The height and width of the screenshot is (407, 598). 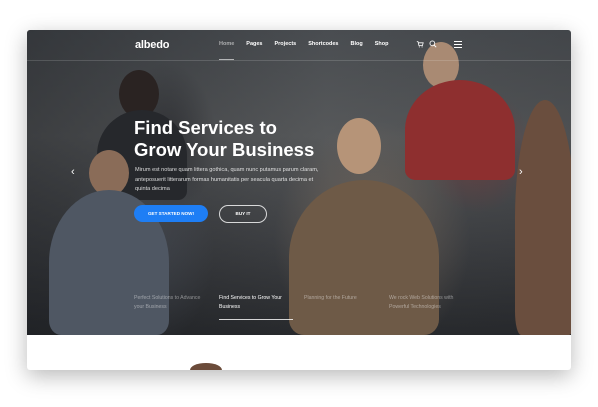 What do you see at coordinates (309, 50) in the screenshot?
I see `main-menu: Home Pages Projects Shortcodes Blog Shop` at bounding box center [309, 50].